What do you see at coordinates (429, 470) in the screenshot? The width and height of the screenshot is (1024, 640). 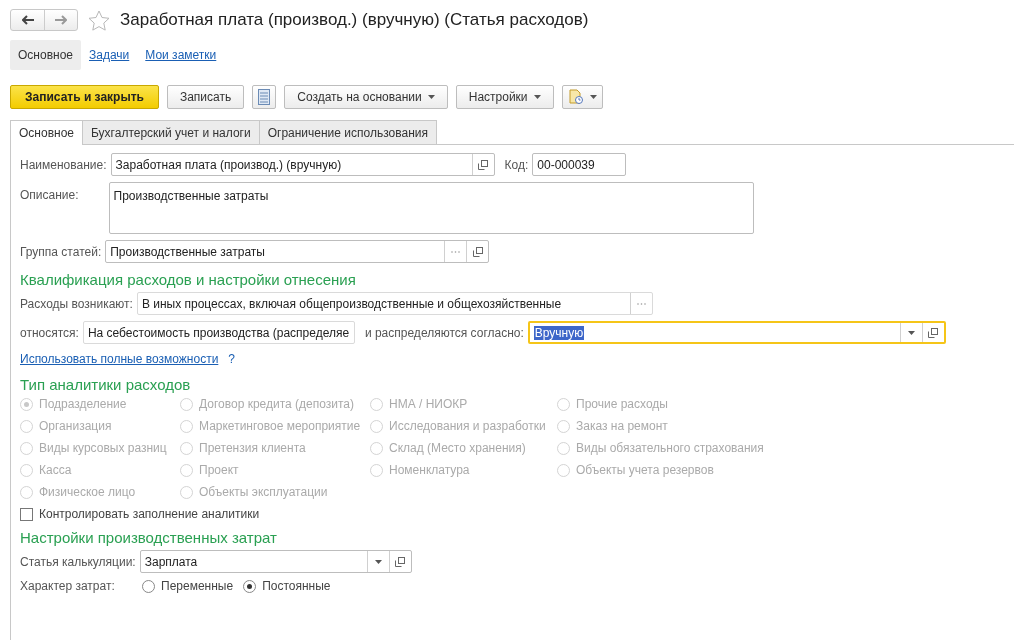 I see `radio-label: Номенклатура` at bounding box center [429, 470].